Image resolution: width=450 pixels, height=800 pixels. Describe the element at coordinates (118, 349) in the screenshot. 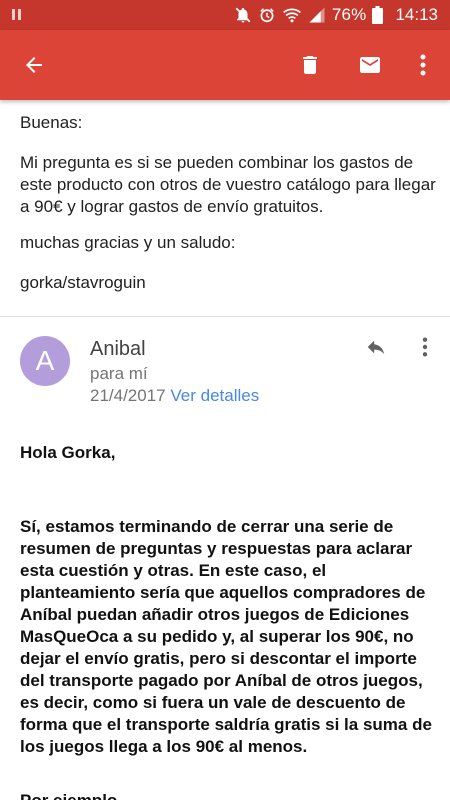

I see `sender-name: Anibal` at that location.